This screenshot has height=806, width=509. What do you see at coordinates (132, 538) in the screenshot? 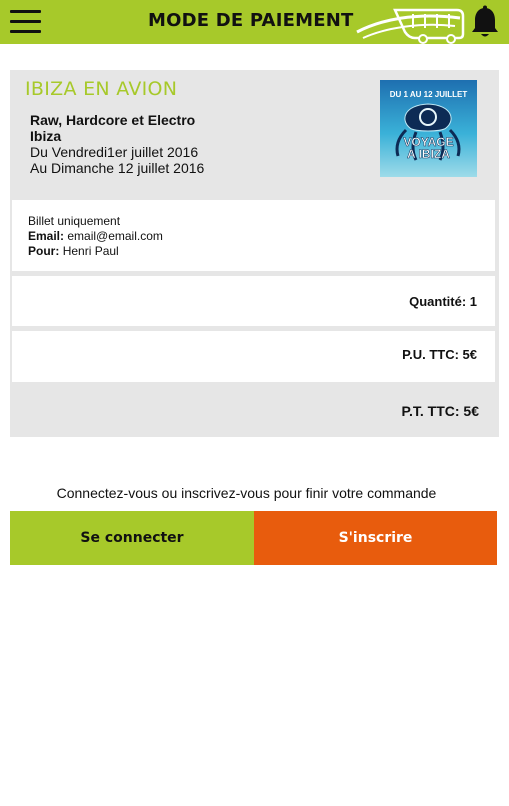
I see `login-button: Se connecter` at bounding box center [132, 538].